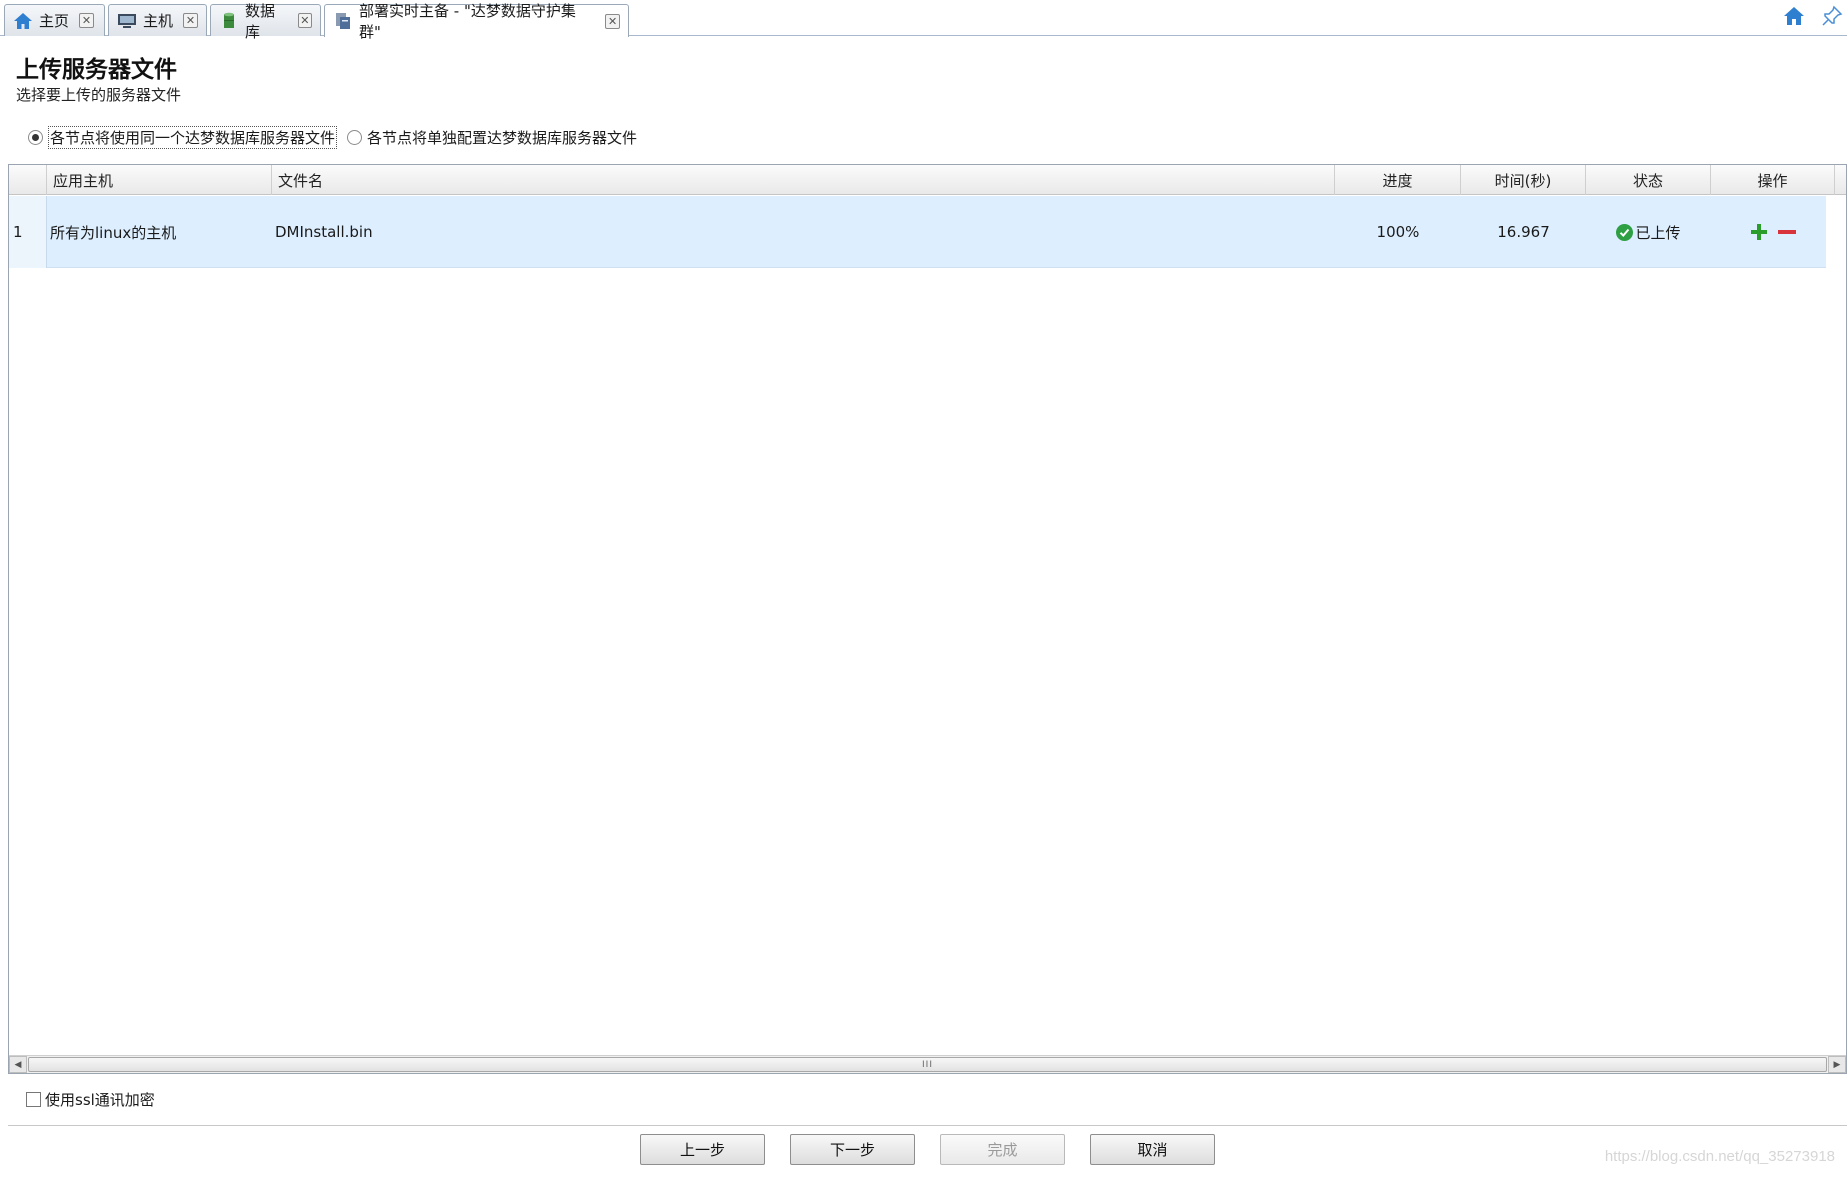  What do you see at coordinates (355, 137) in the screenshot?
I see `radio-separate-file` at bounding box center [355, 137].